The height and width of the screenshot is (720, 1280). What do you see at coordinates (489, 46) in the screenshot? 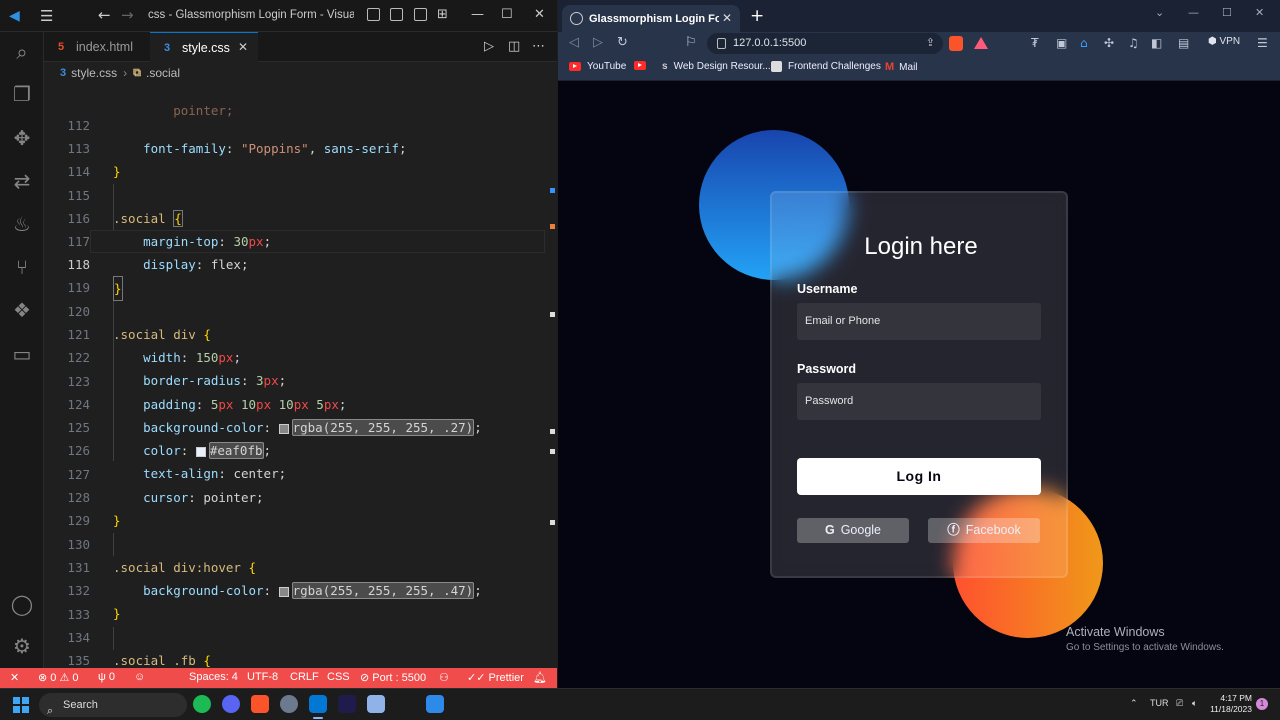
I see `run-icon: ▷` at bounding box center [489, 46].